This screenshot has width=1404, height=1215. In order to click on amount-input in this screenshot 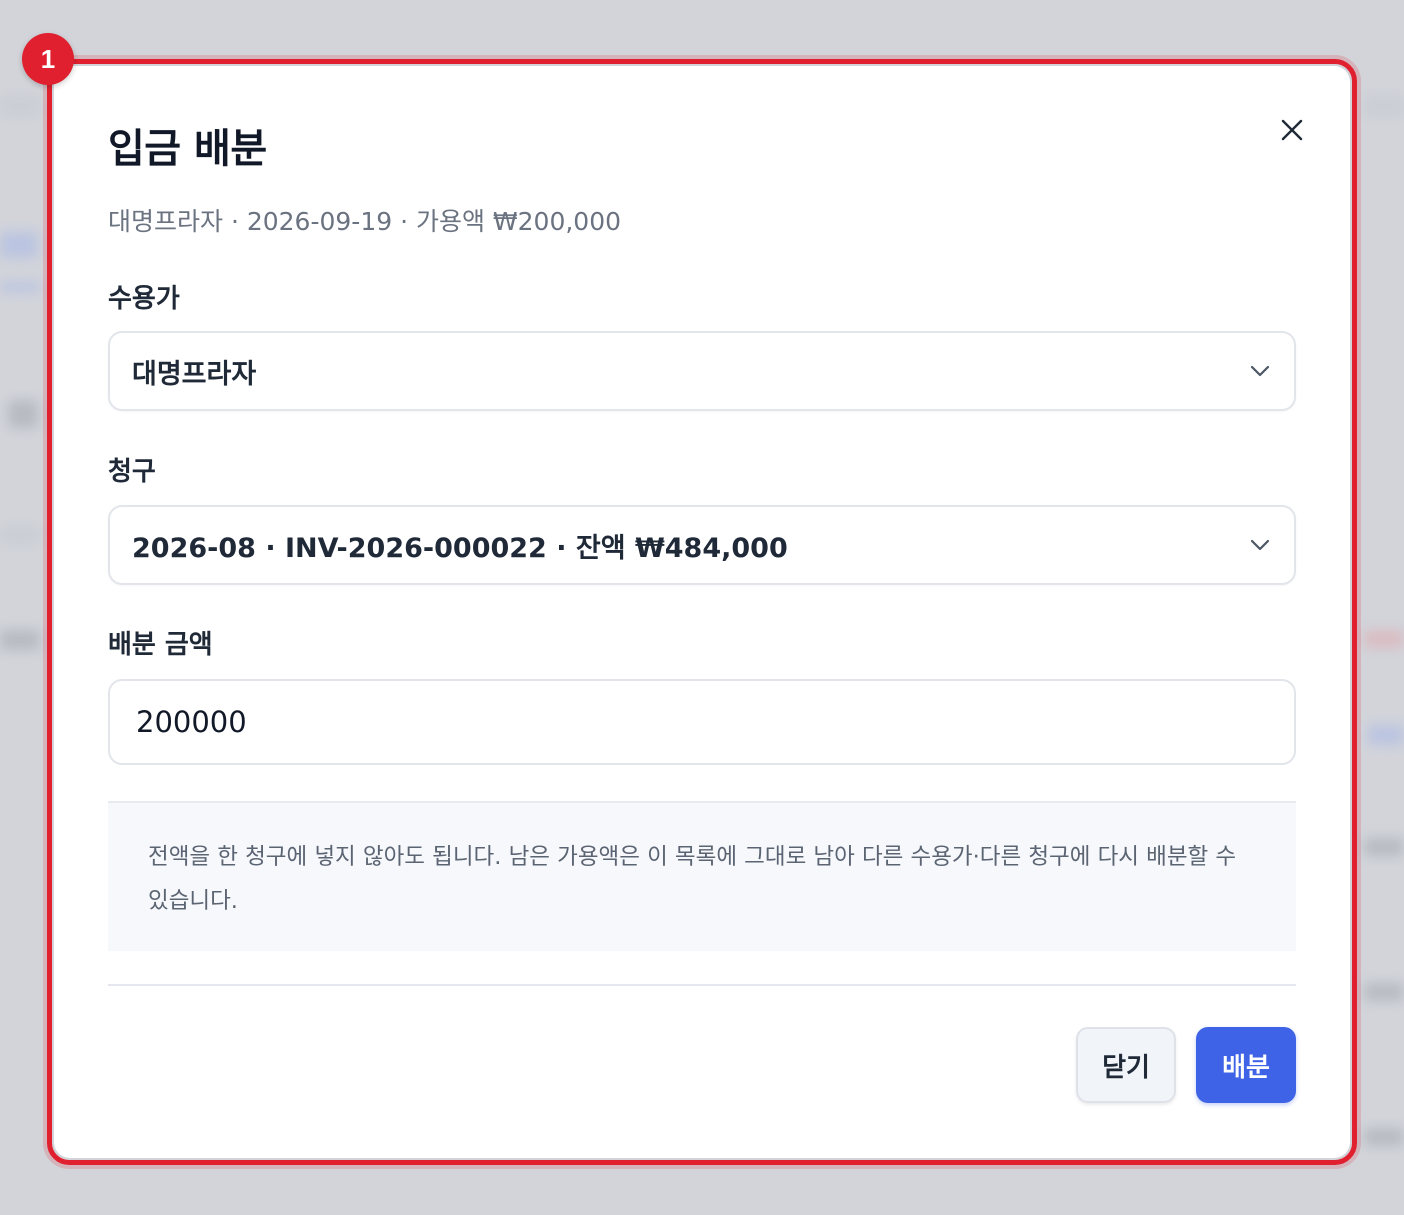, I will do `click(702, 722)`.